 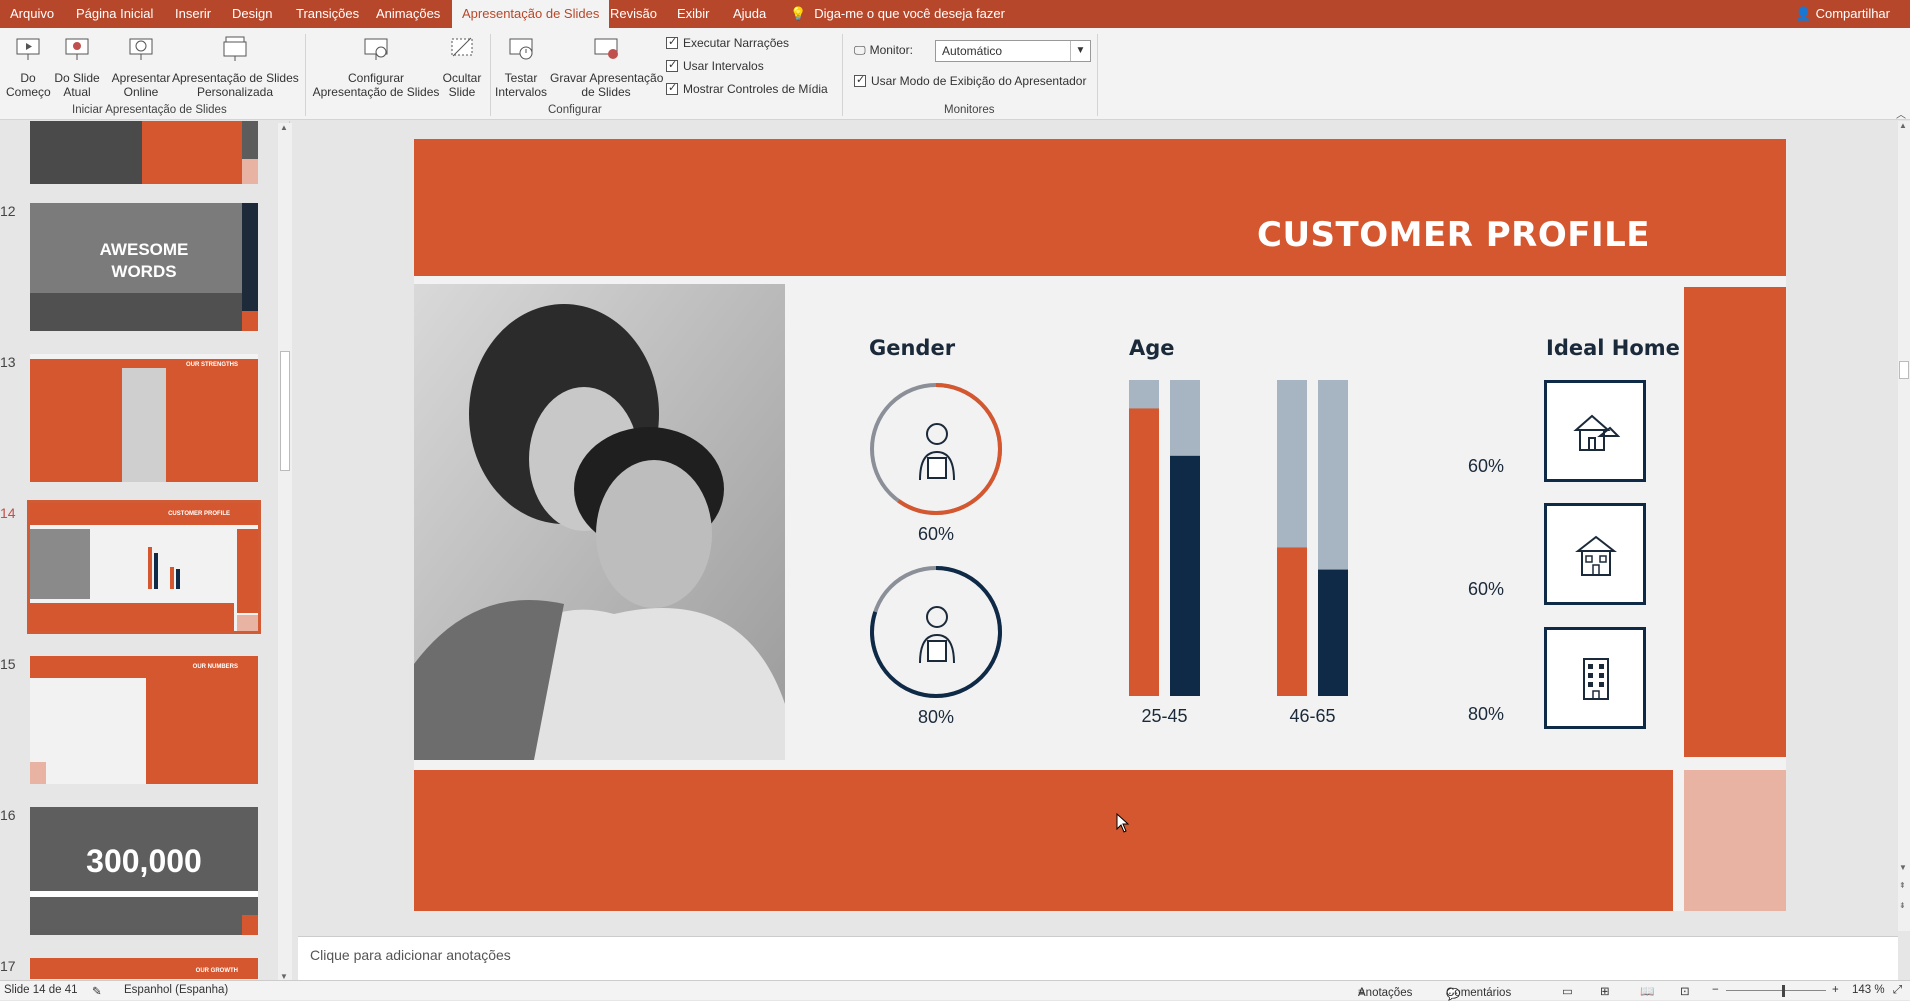 What do you see at coordinates (176, 990) in the screenshot?
I see `language-indicator: Espanhol (Espanha)` at bounding box center [176, 990].